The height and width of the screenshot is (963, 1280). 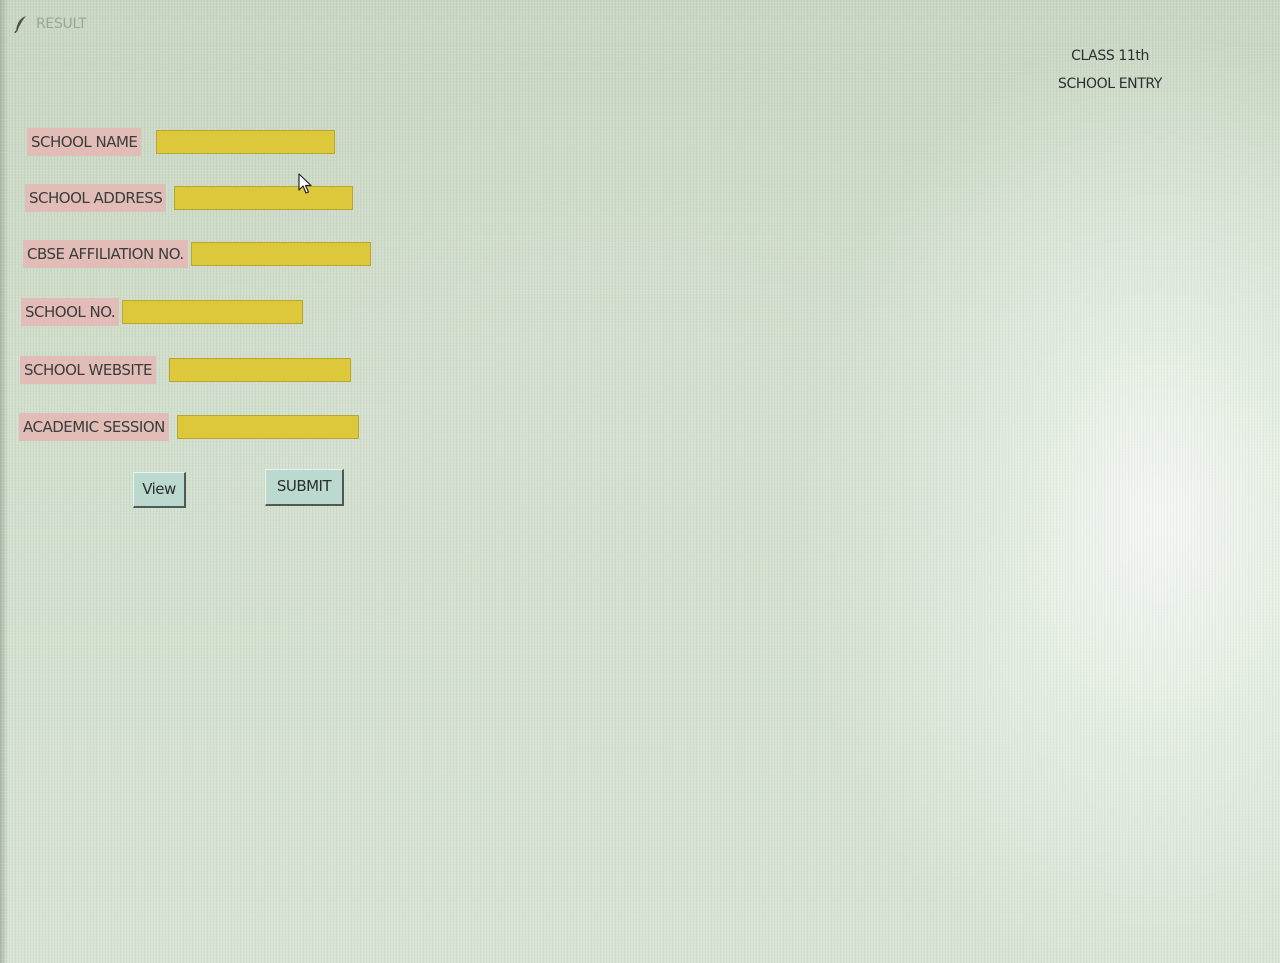 I want to click on form-row-academic-session: ACADEMIC SESSION, so click(x=189, y=427).